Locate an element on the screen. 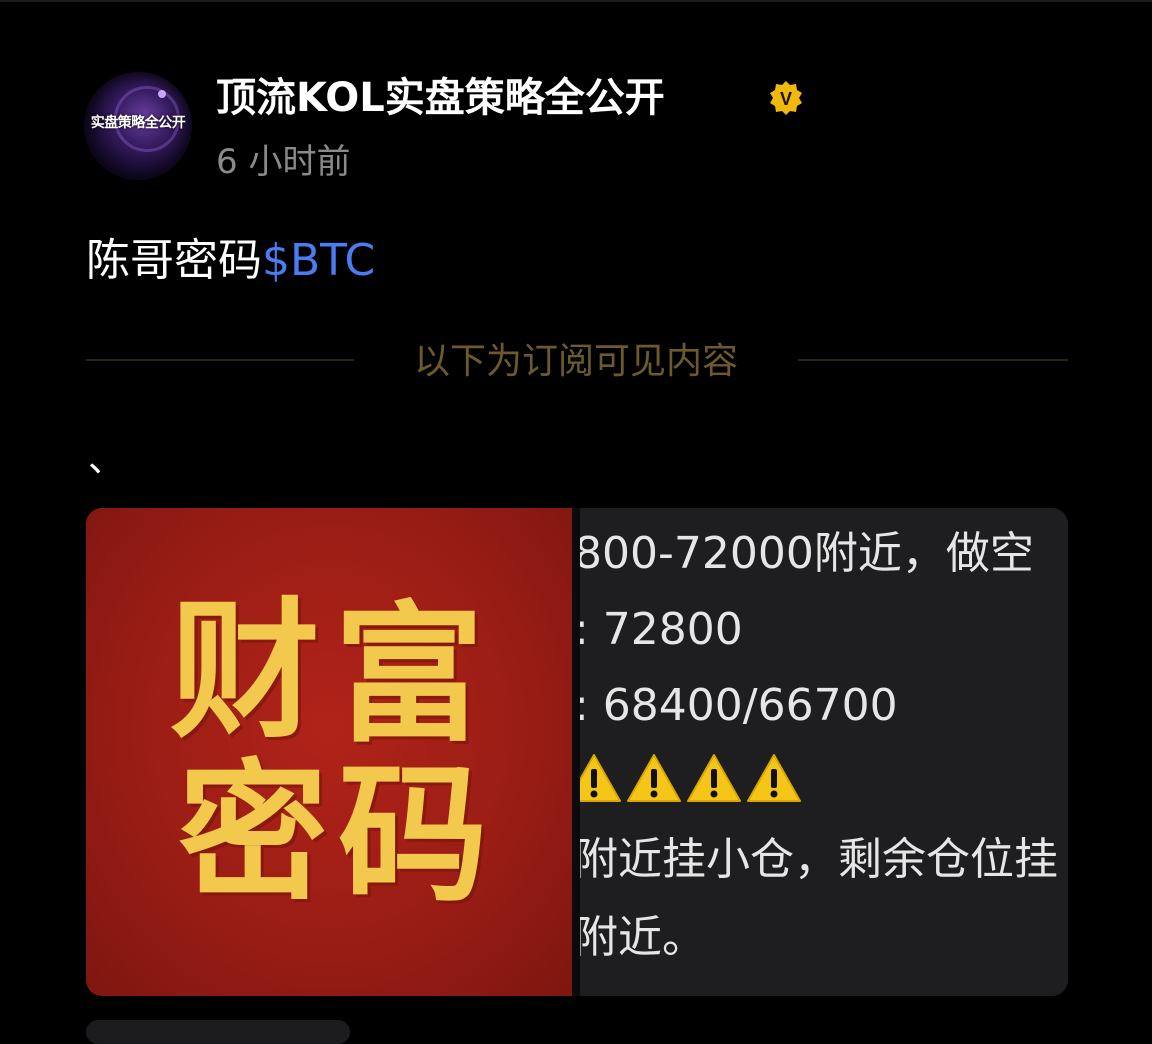  avatar-text: 实盘策略全公开 is located at coordinates (138, 123).